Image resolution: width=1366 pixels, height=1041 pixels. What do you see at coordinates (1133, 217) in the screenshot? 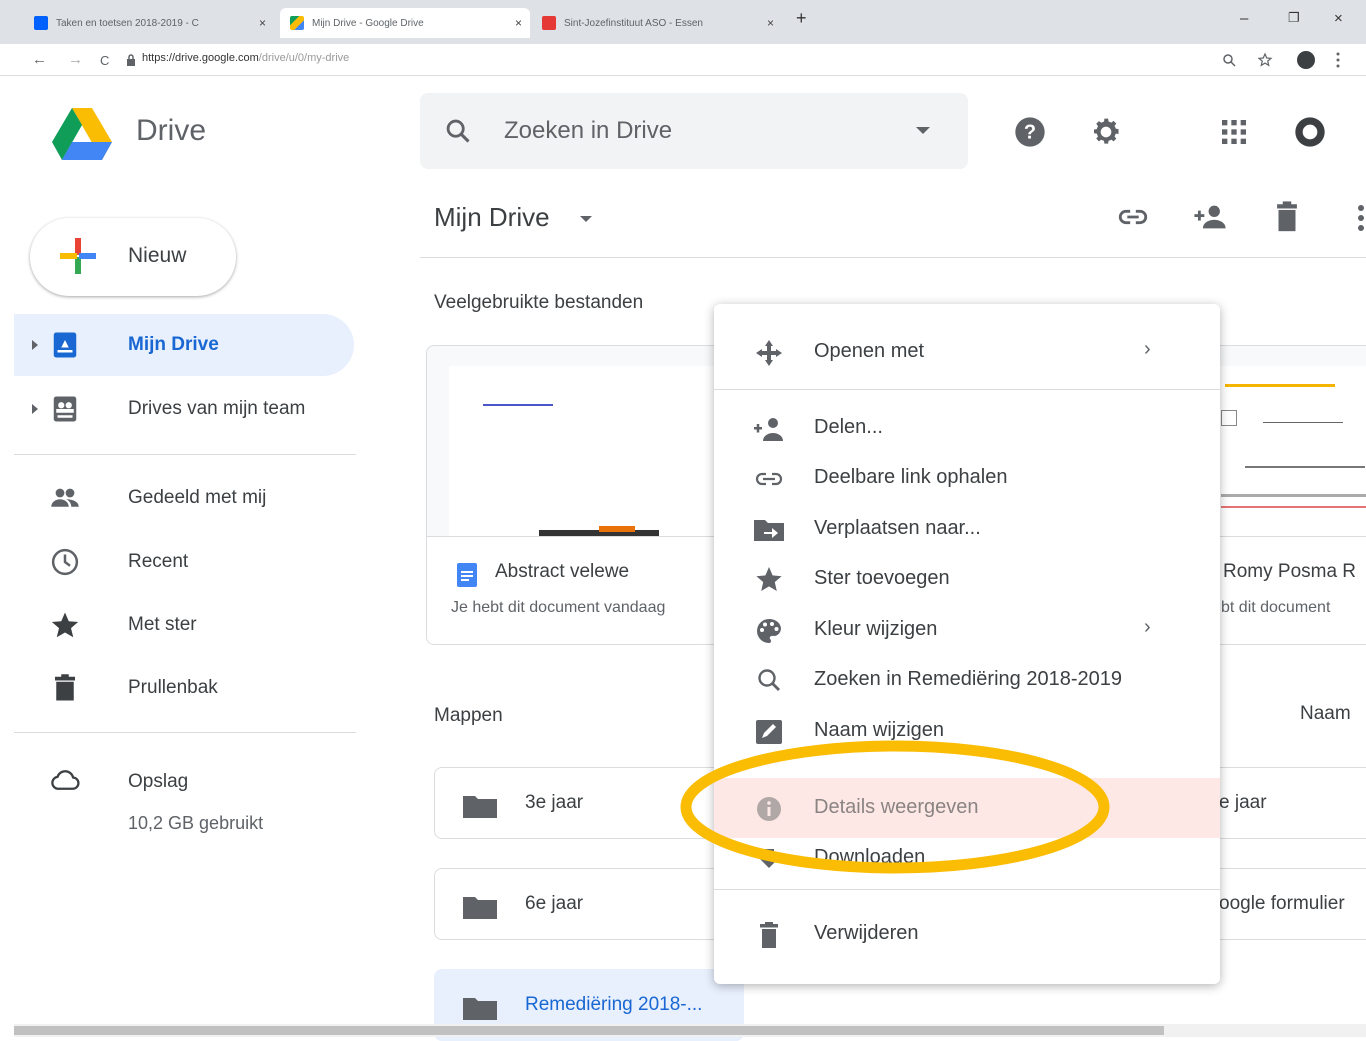
I see `get-link-icon` at bounding box center [1133, 217].